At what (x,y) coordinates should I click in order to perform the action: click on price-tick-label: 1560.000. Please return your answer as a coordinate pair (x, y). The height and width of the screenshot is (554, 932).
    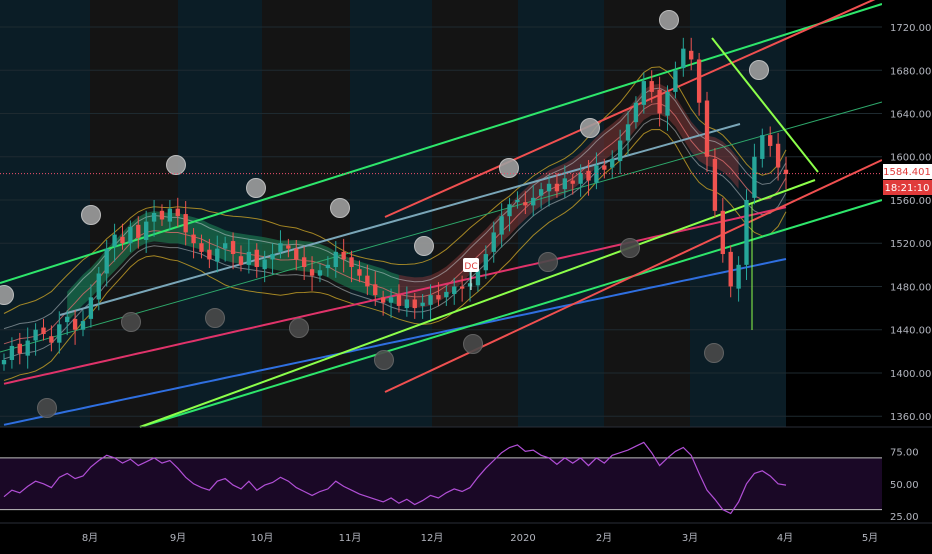
    Looking at the image, I should click on (911, 201).